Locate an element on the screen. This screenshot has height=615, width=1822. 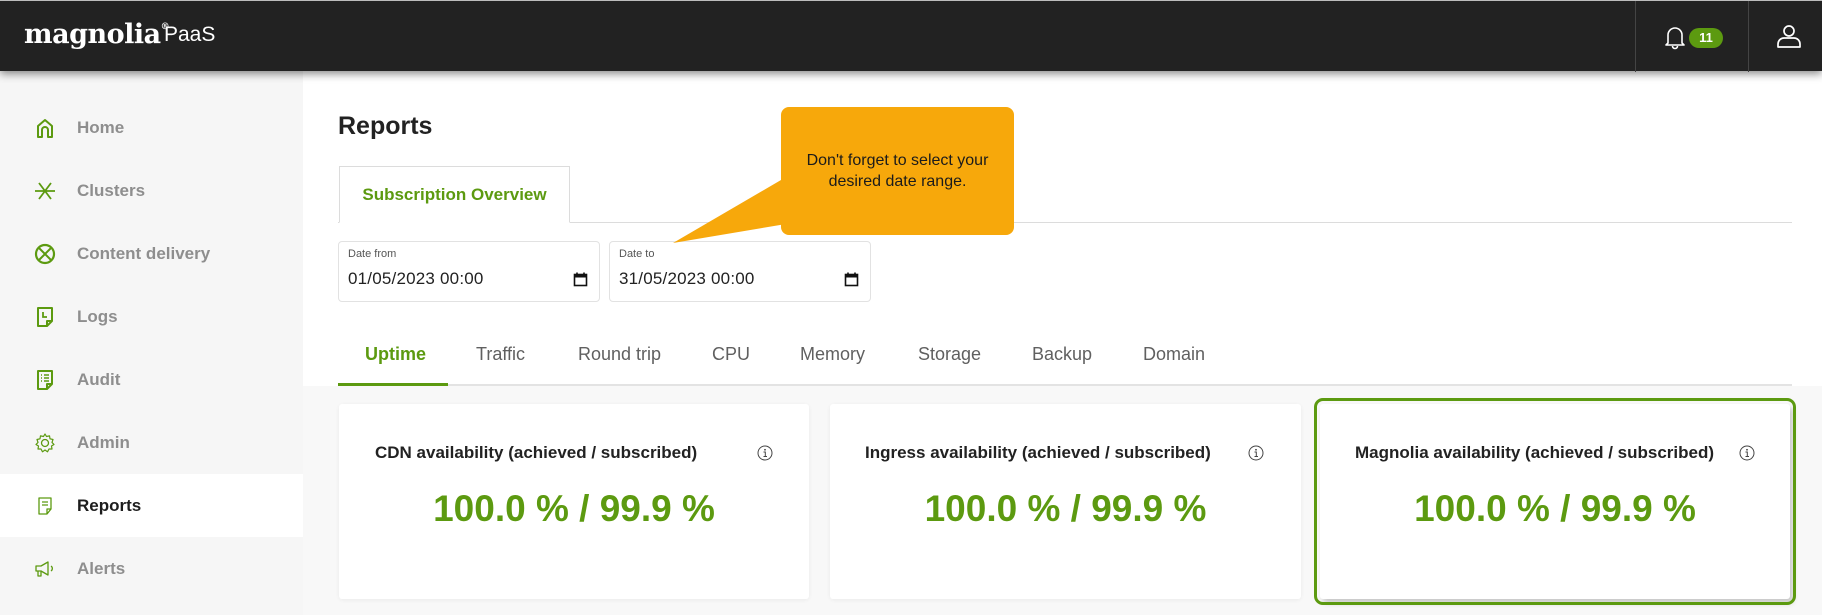
bell-icon is located at coordinates (1675, 37).